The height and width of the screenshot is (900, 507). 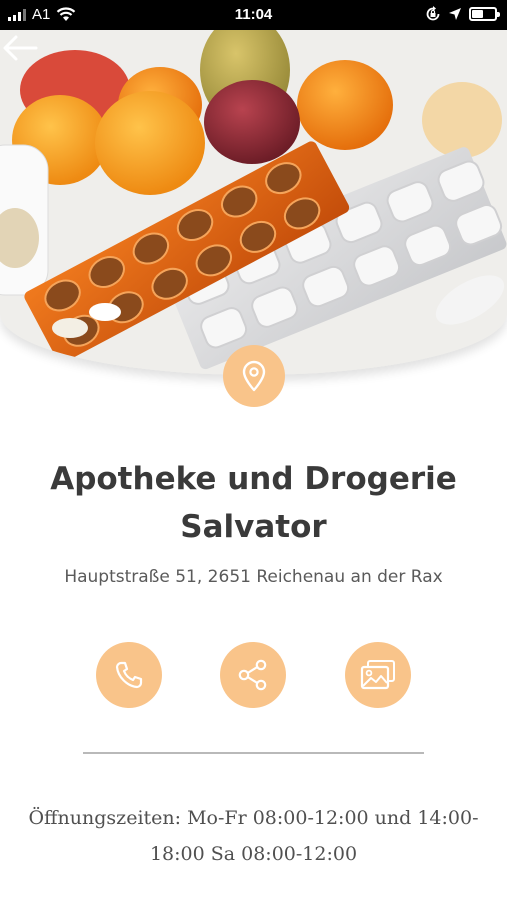 I want to click on share-button, so click(x=253, y=675).